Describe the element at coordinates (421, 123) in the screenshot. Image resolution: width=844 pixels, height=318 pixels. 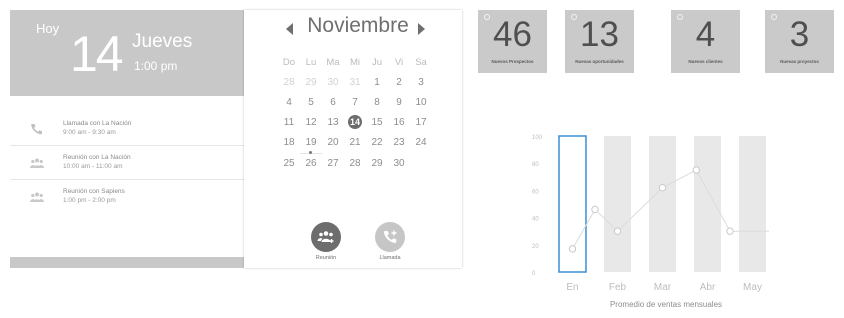
I see `calendar-day: 17` at that location.